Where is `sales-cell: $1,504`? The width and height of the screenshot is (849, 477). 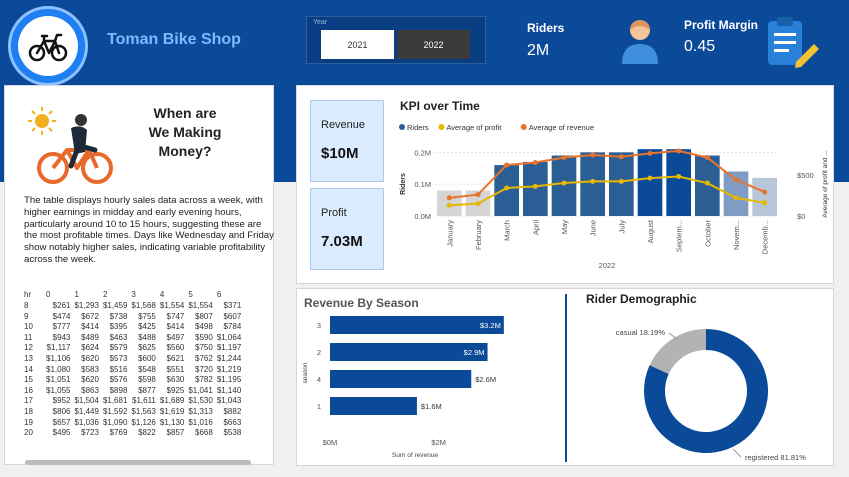 sales-cell: $1,504 is located at coordinates (86, 401).